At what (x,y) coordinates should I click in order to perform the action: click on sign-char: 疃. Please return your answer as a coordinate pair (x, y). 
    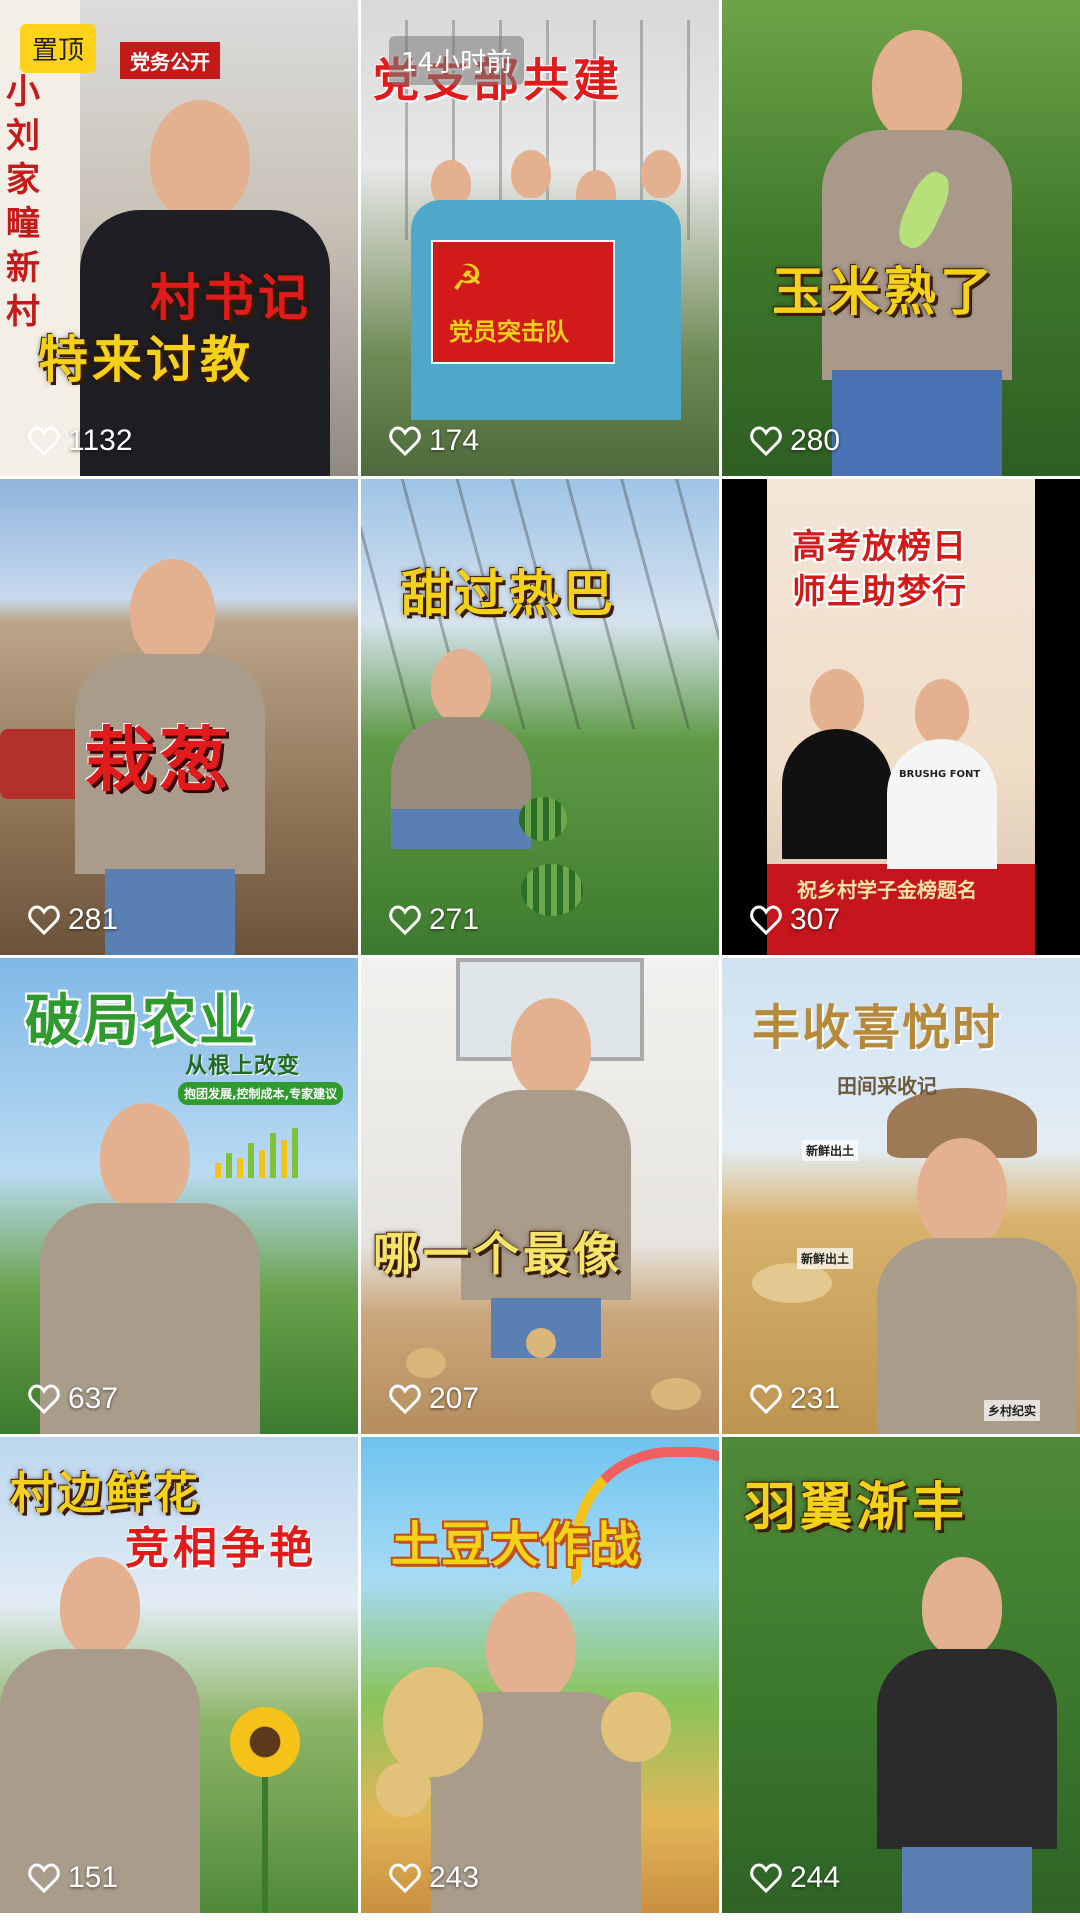
    Looking at the image, I should click on (23, 224).